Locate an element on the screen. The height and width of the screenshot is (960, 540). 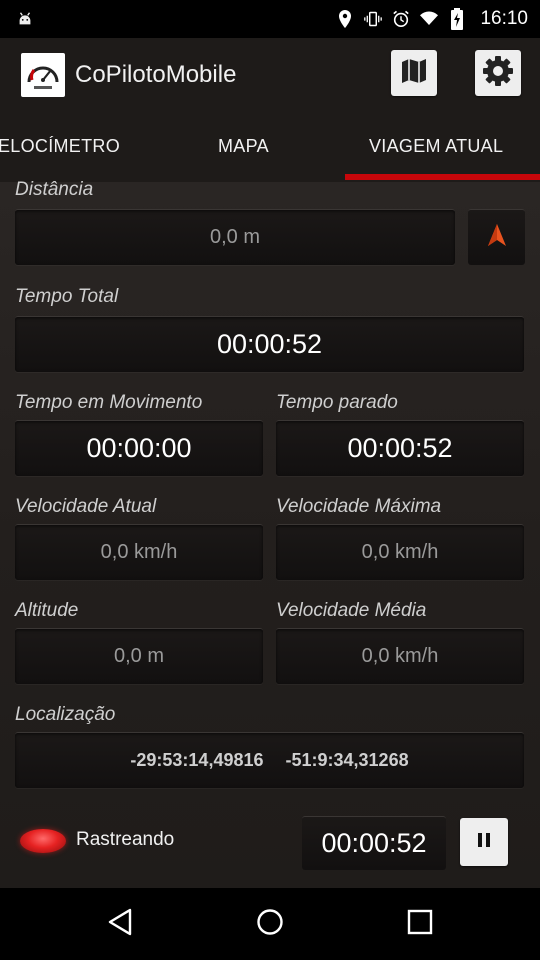
avg-speed-value: 0,0 km/h is located at coordinates (400, 656).